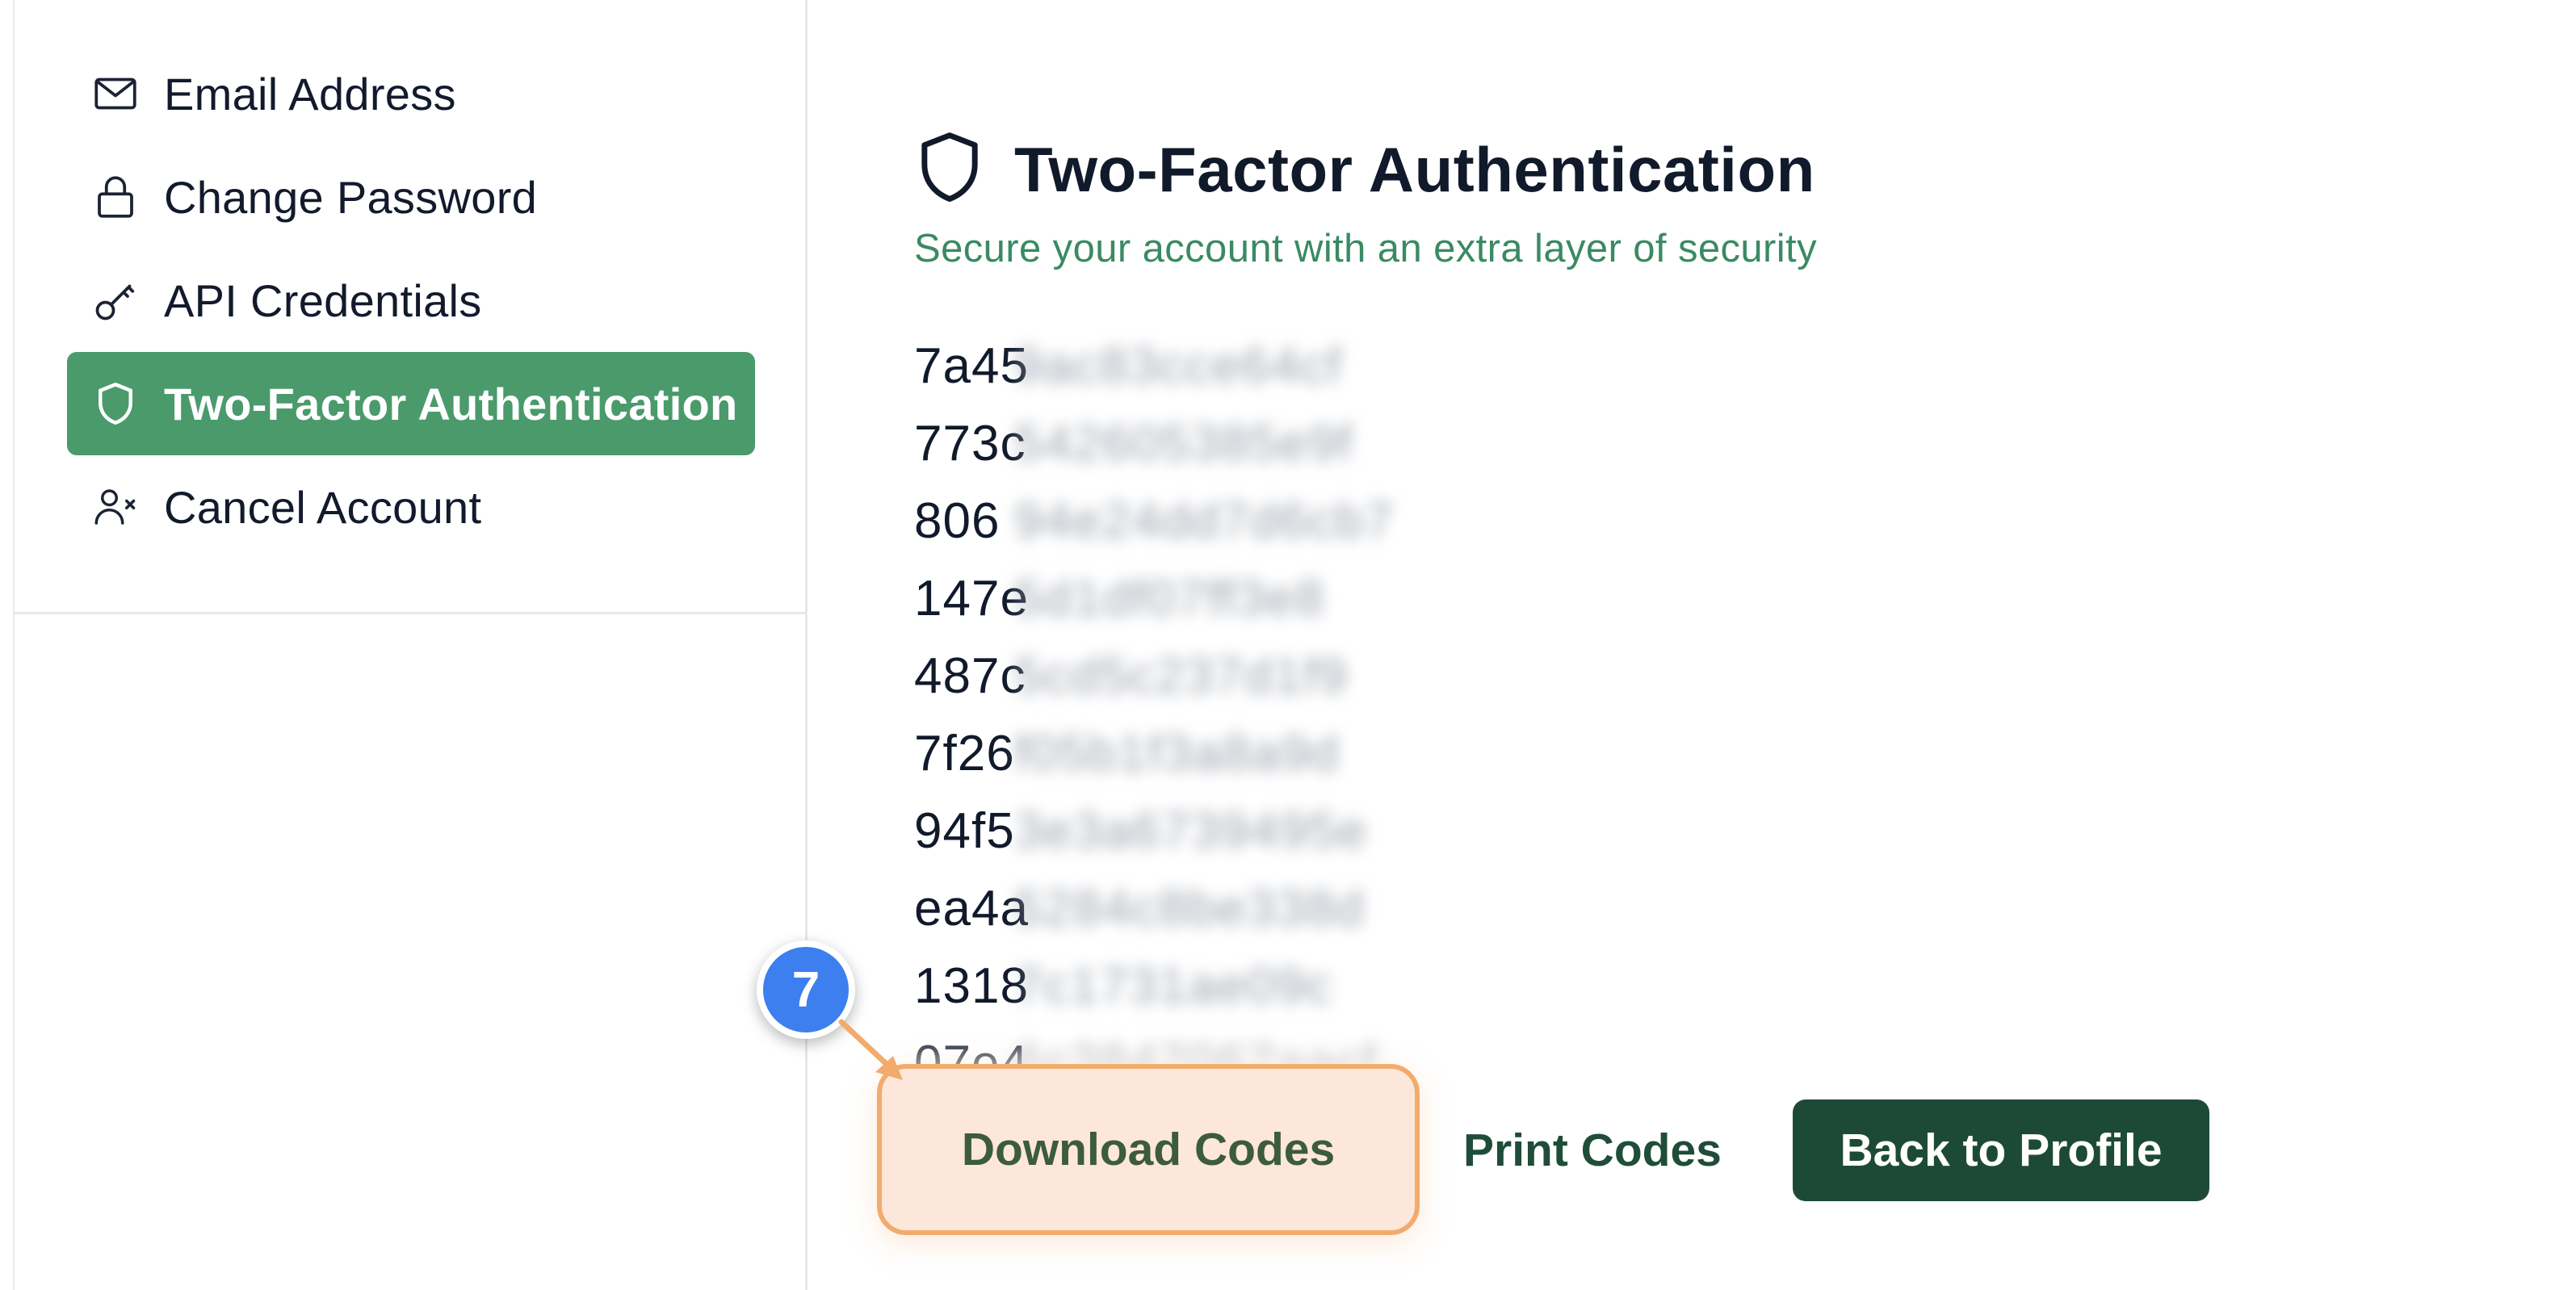 The image size is (2576, 1290). What do you see at coordinates (115, 93) in the screenshot?
I see `mail-icon` at bounding box center [115, 93].